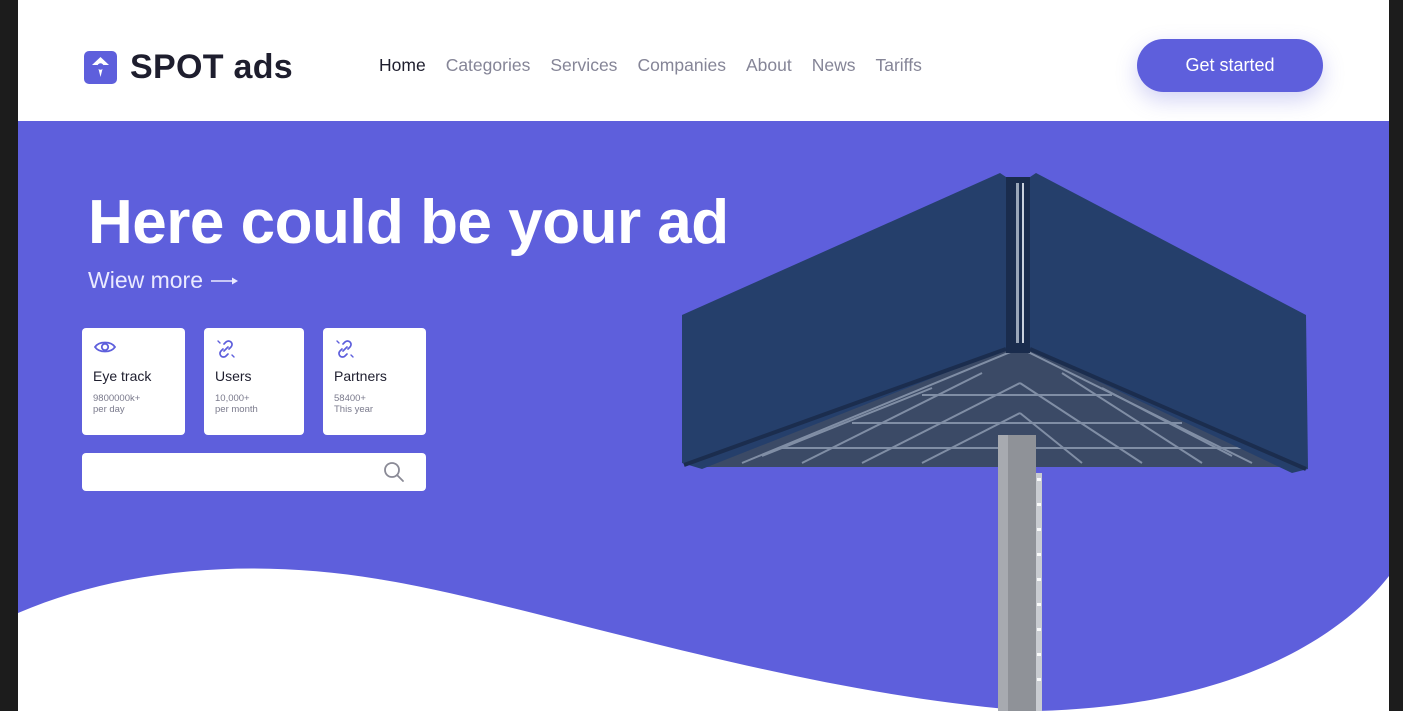 The image size is (1403, 711). What do you see at coordinates (394, 472) in the screenshot?
I see `search-icon` at bounding box center [394, 472].